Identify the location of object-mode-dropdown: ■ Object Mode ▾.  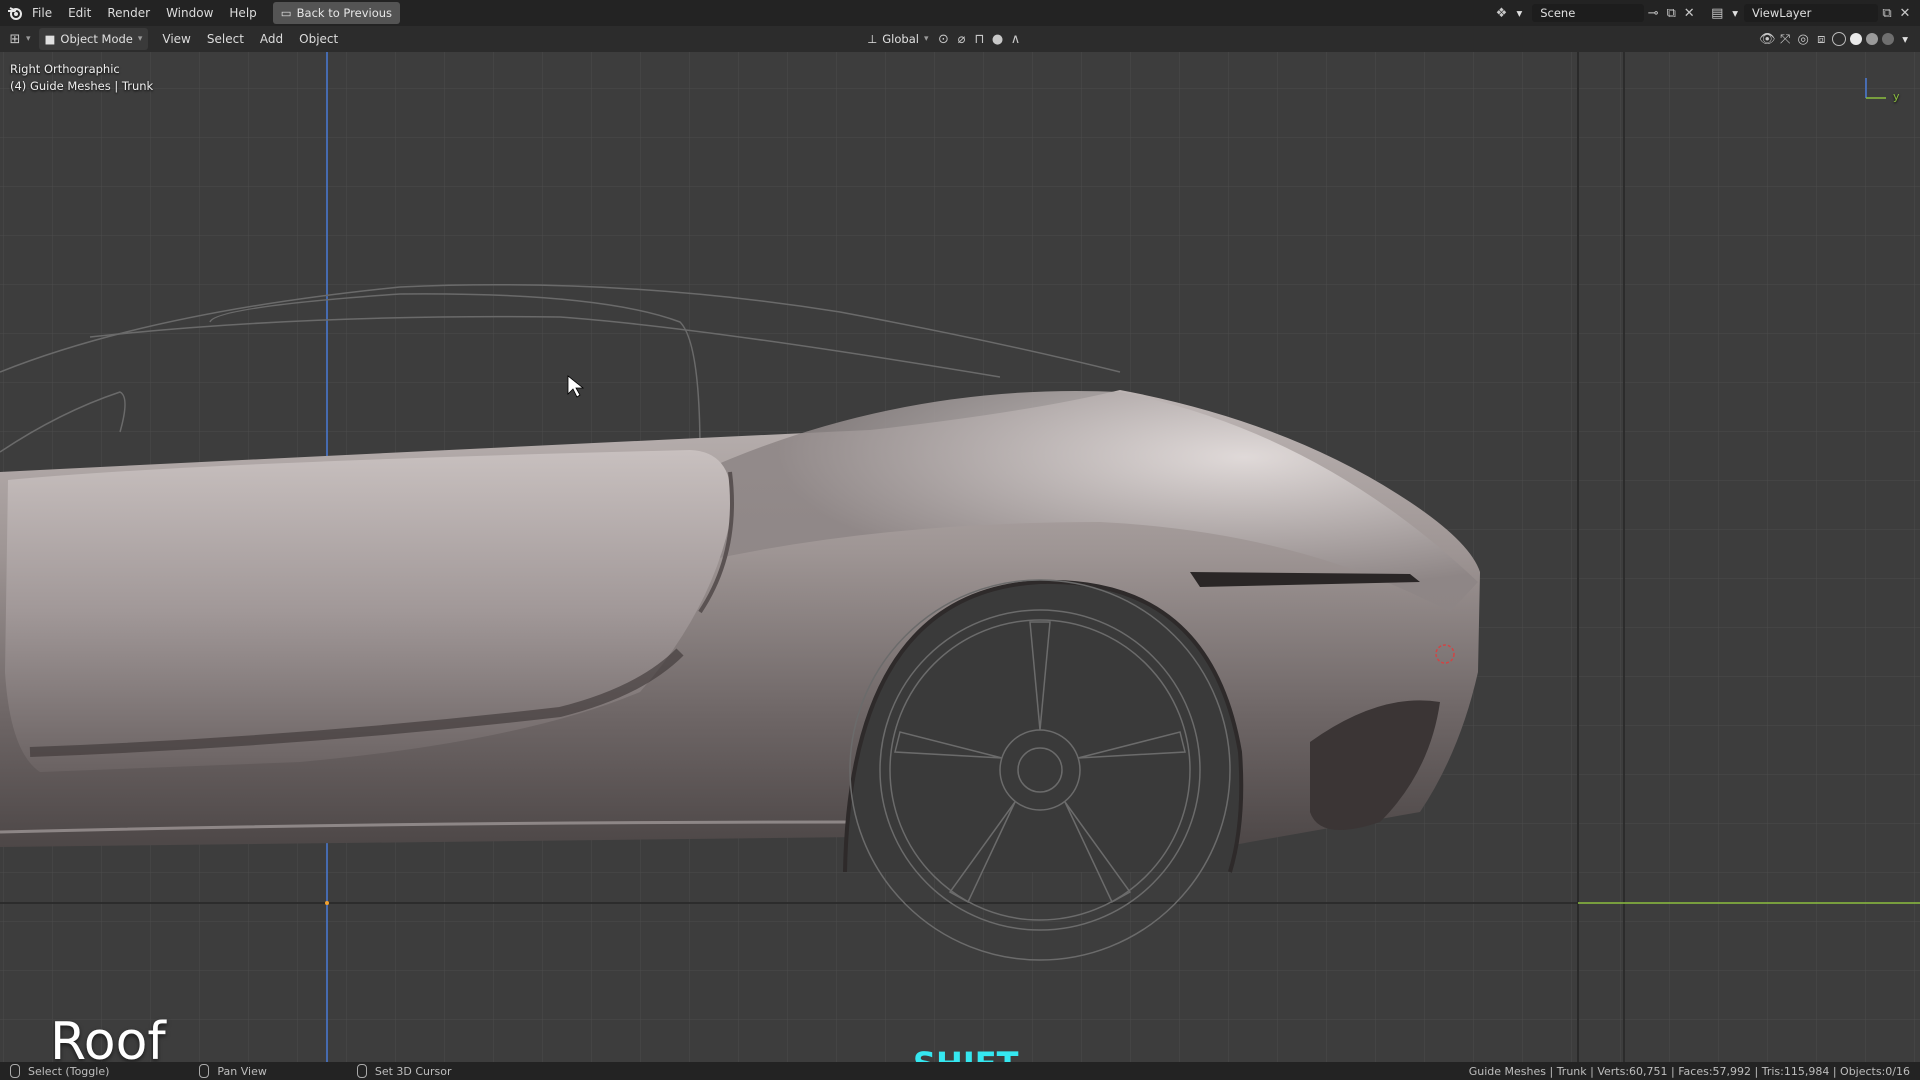
(93, 39).